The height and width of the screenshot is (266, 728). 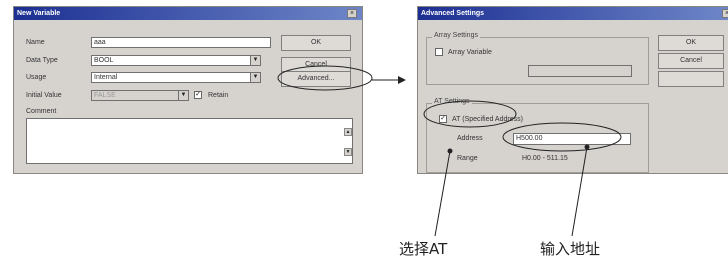 What do you see at coordinates (572, 139) in the screenshot?
I see `address-field: H500.00` at bounding box center [572, 139].